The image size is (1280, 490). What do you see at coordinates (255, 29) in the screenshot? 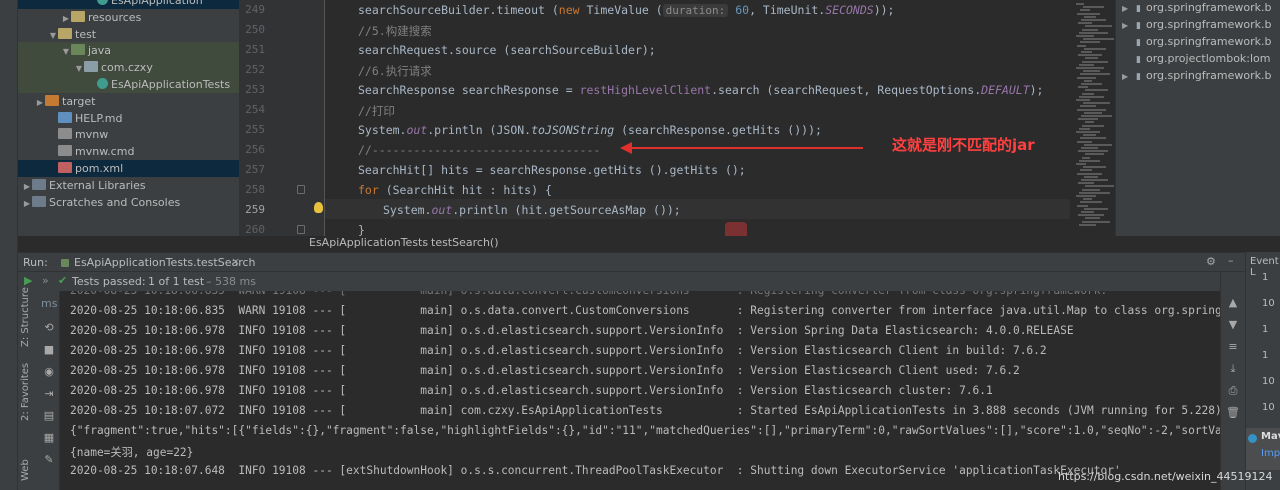
I see `line-number: 250` at bounding box center [255, 29].